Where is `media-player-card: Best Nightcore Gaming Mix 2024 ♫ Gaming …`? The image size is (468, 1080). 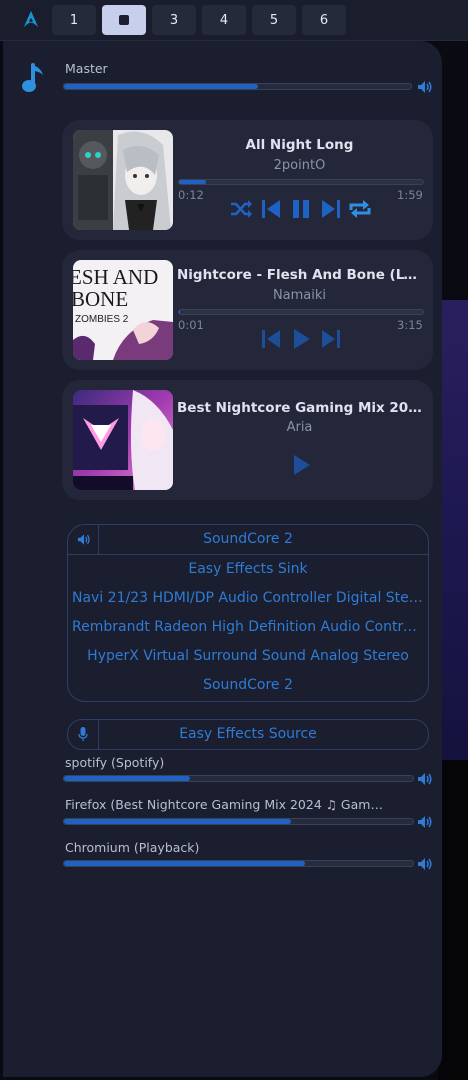
media-player-card: Best Nightcore Gaming Mix 2024 ♫ Gaming … is located at coordinates (247, 440).